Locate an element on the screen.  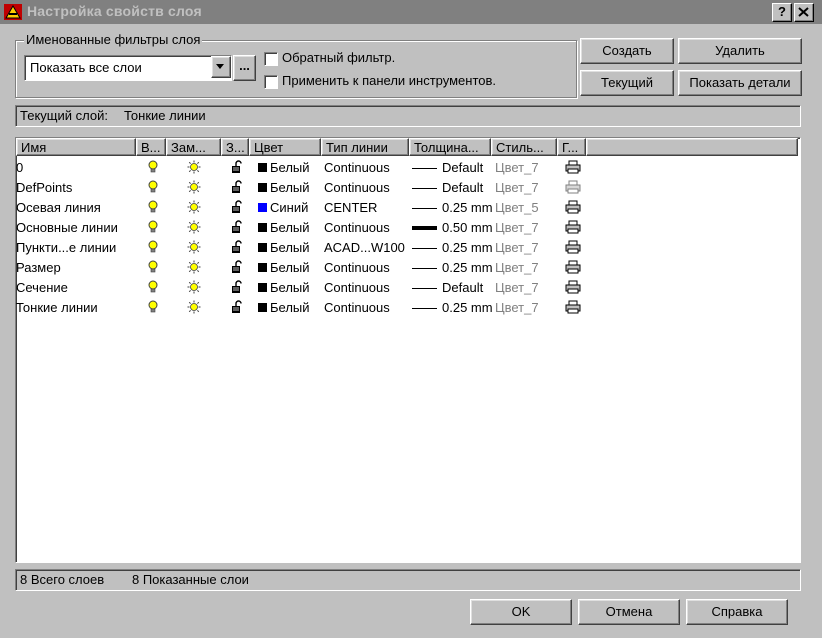
layer-row: 0 Белый Continuous Default Цвет_7 is located at coordinates (407, 168).